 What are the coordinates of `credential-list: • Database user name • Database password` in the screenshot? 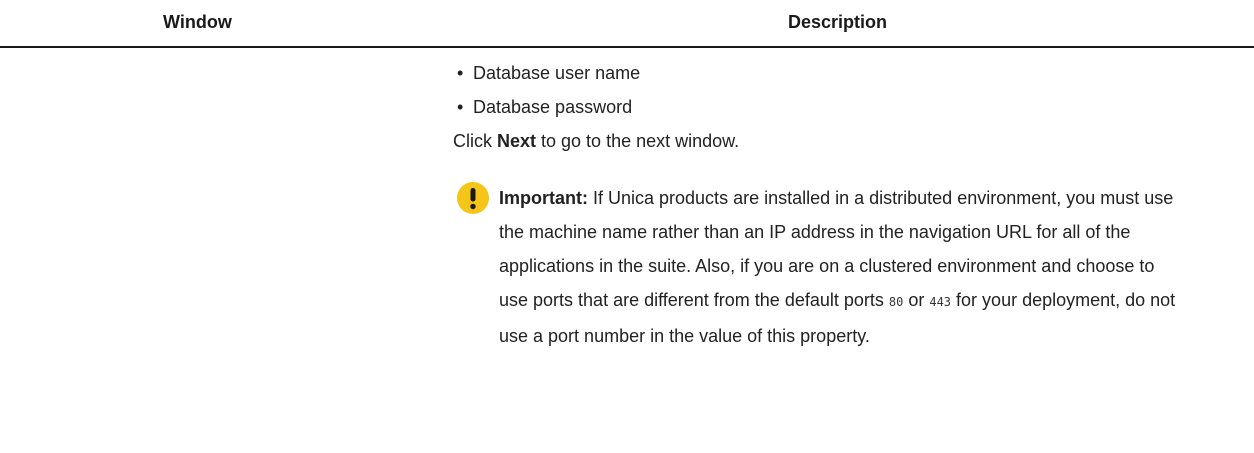 It's located at (848, 90).